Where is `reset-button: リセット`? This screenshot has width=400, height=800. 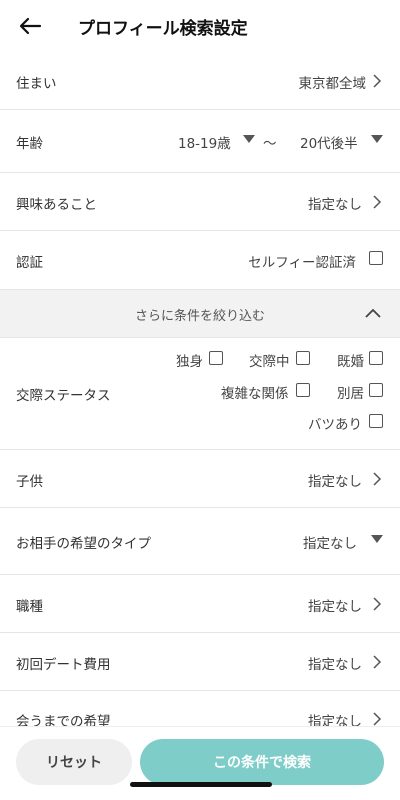 reset-button: リセット is located at coordinates (74, 762).